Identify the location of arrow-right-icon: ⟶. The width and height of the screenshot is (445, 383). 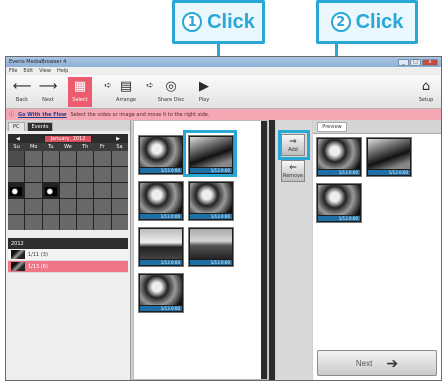
(48, 86).